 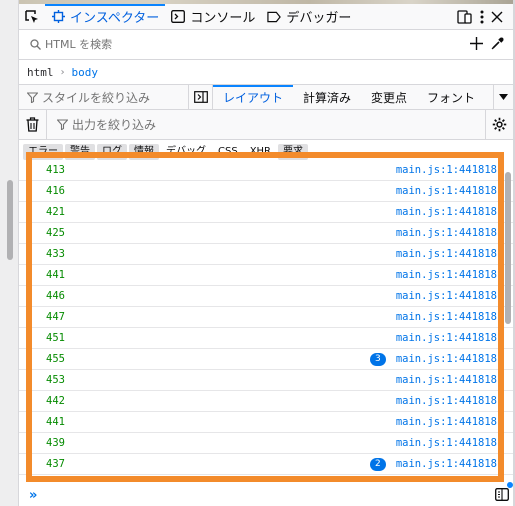 I want to click on left-scrollbar-thumb, so click(x=10, y=220).